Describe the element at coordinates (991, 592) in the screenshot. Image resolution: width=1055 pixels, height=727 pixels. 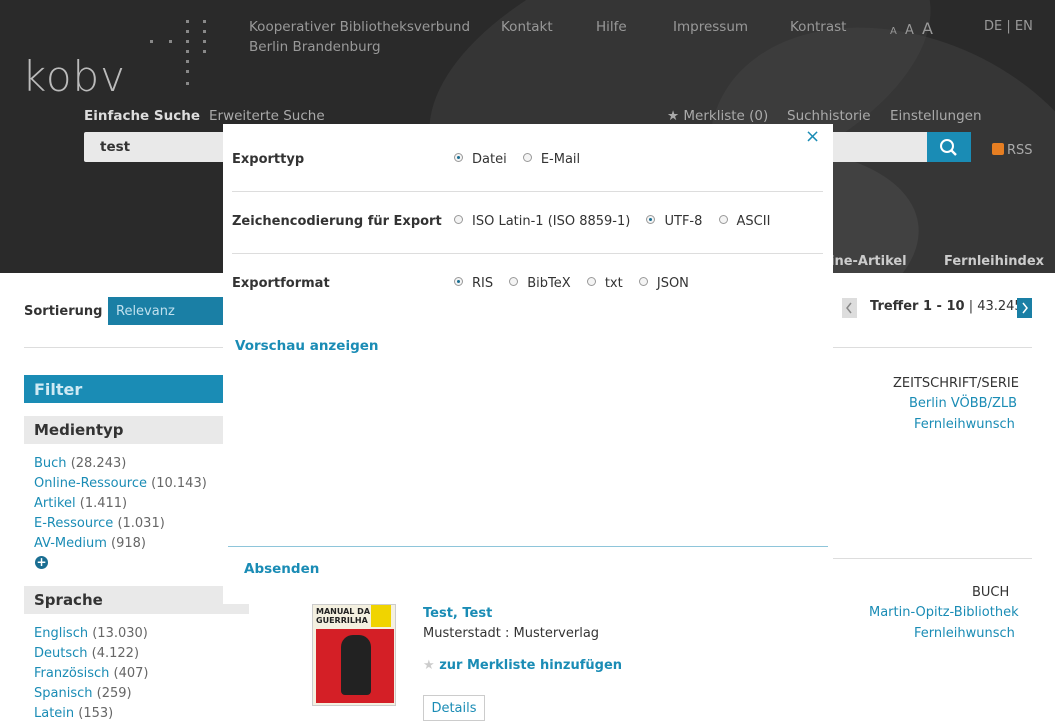
I see `result-type: BUCH` at that location.